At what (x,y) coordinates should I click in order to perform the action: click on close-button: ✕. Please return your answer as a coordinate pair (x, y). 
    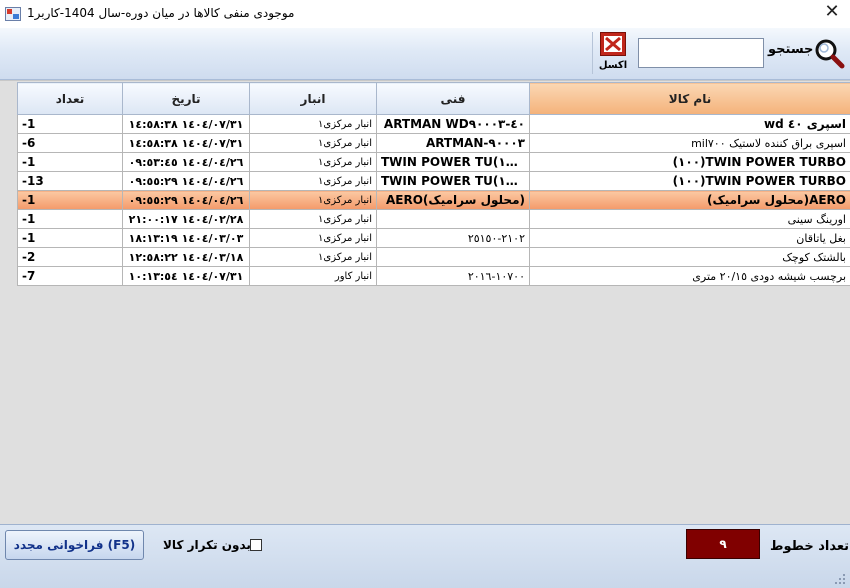
    Looking at the image, I should click on (832, 13).